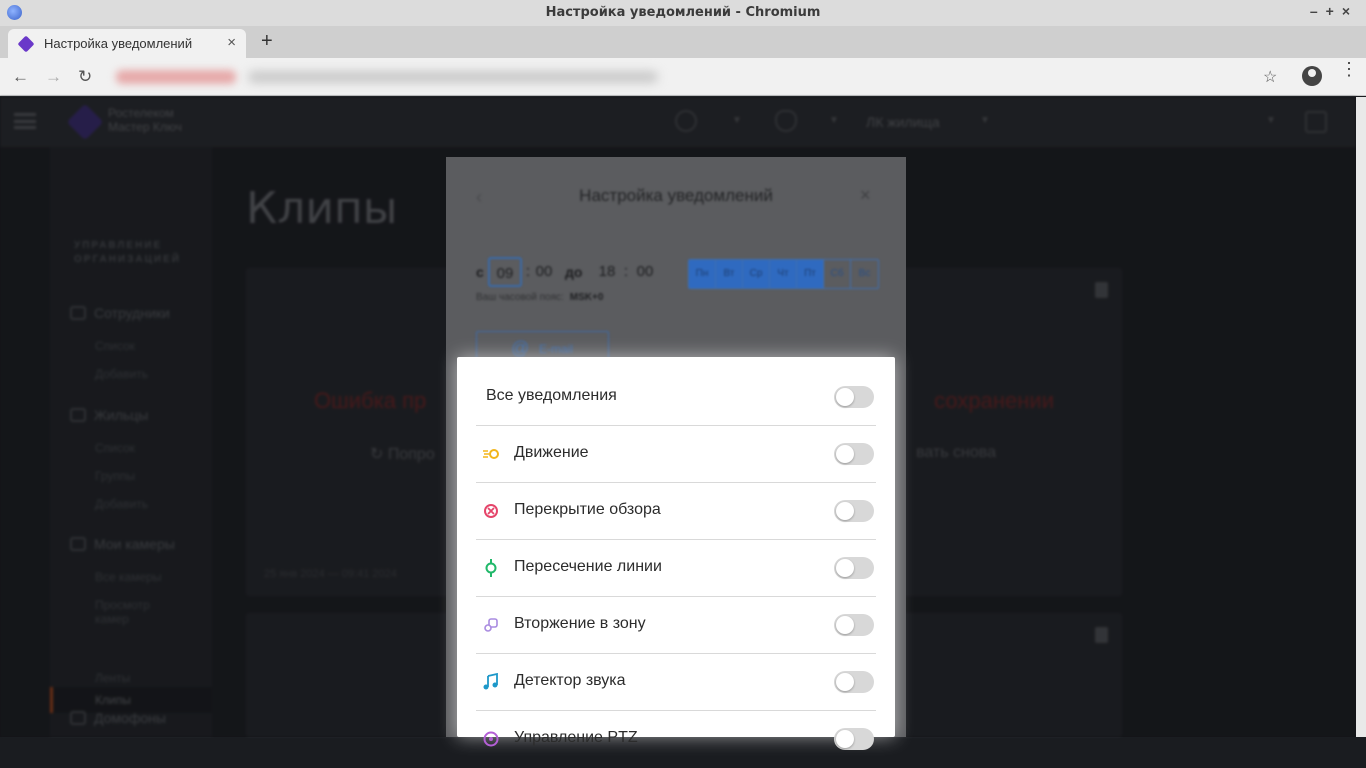  I want to click on line-crossing-icon, so click(491, 568).